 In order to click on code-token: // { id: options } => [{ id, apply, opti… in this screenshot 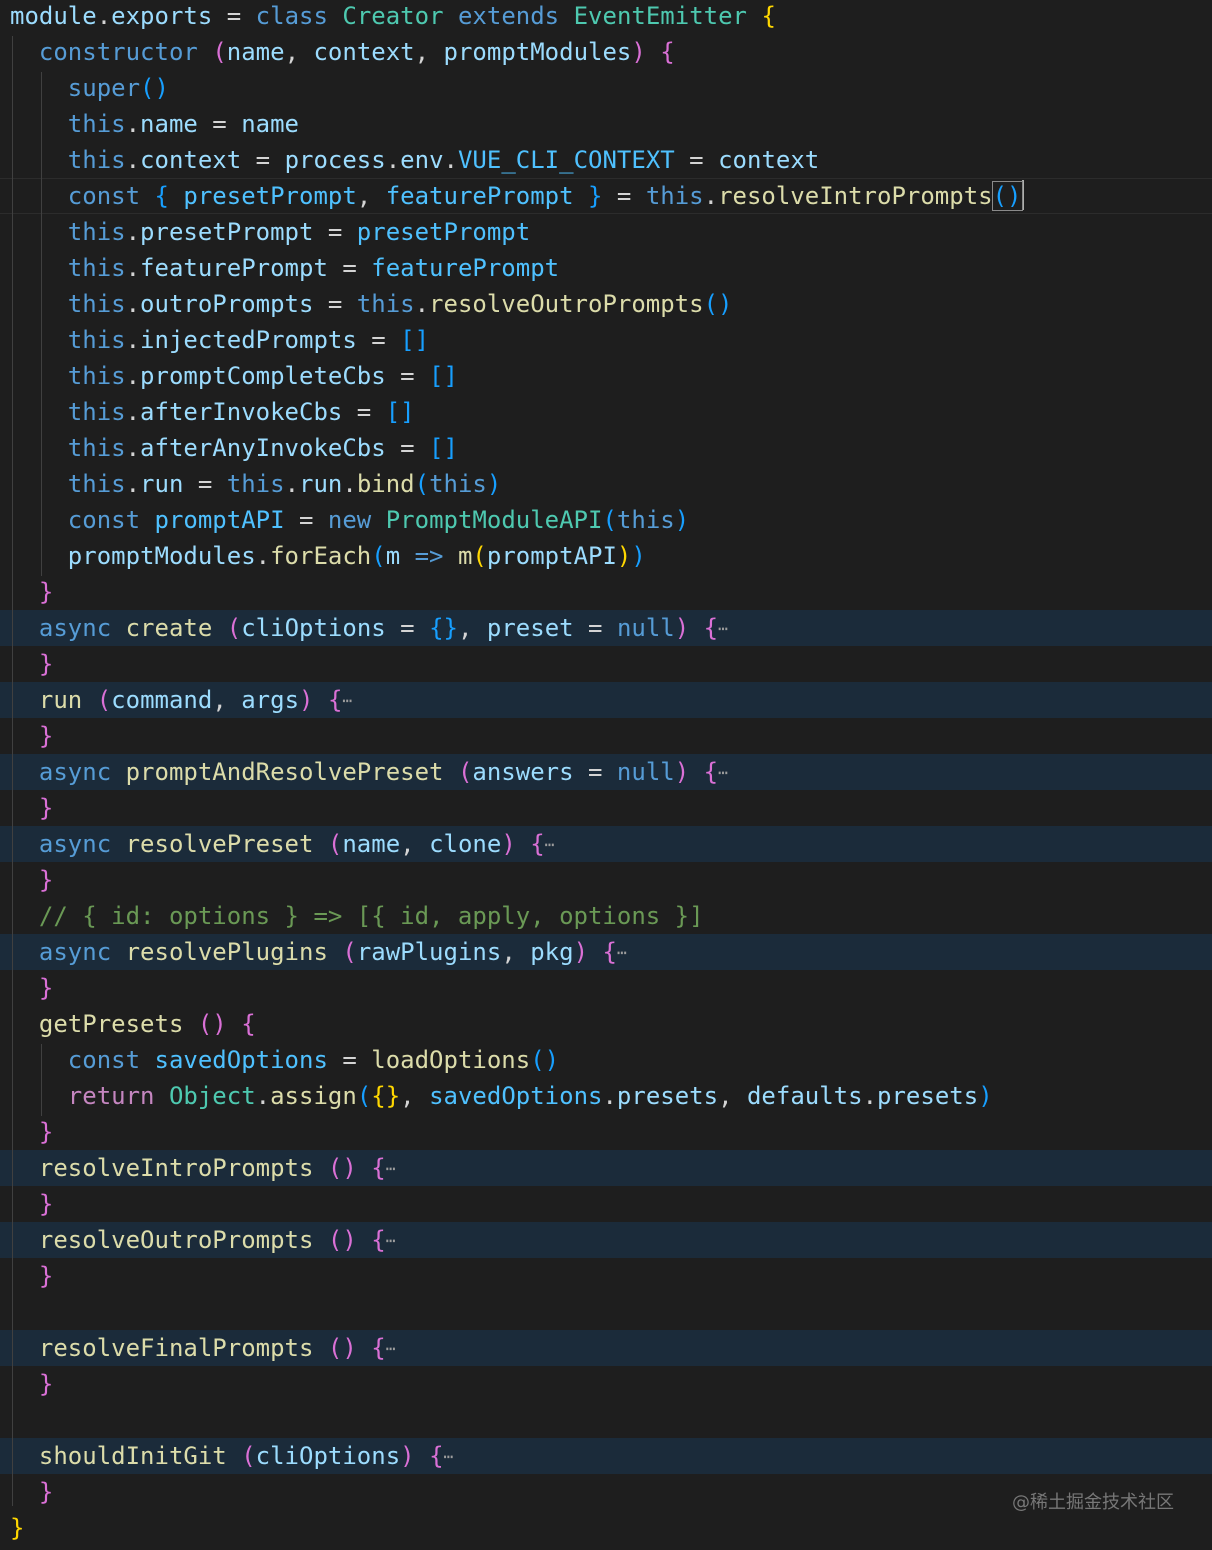, I will do `click(371, 916)`.